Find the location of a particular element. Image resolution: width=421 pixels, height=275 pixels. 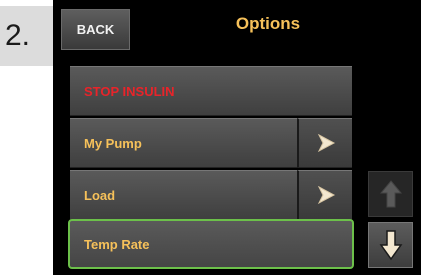

page-title: Options is located at coordinates (268, 23).